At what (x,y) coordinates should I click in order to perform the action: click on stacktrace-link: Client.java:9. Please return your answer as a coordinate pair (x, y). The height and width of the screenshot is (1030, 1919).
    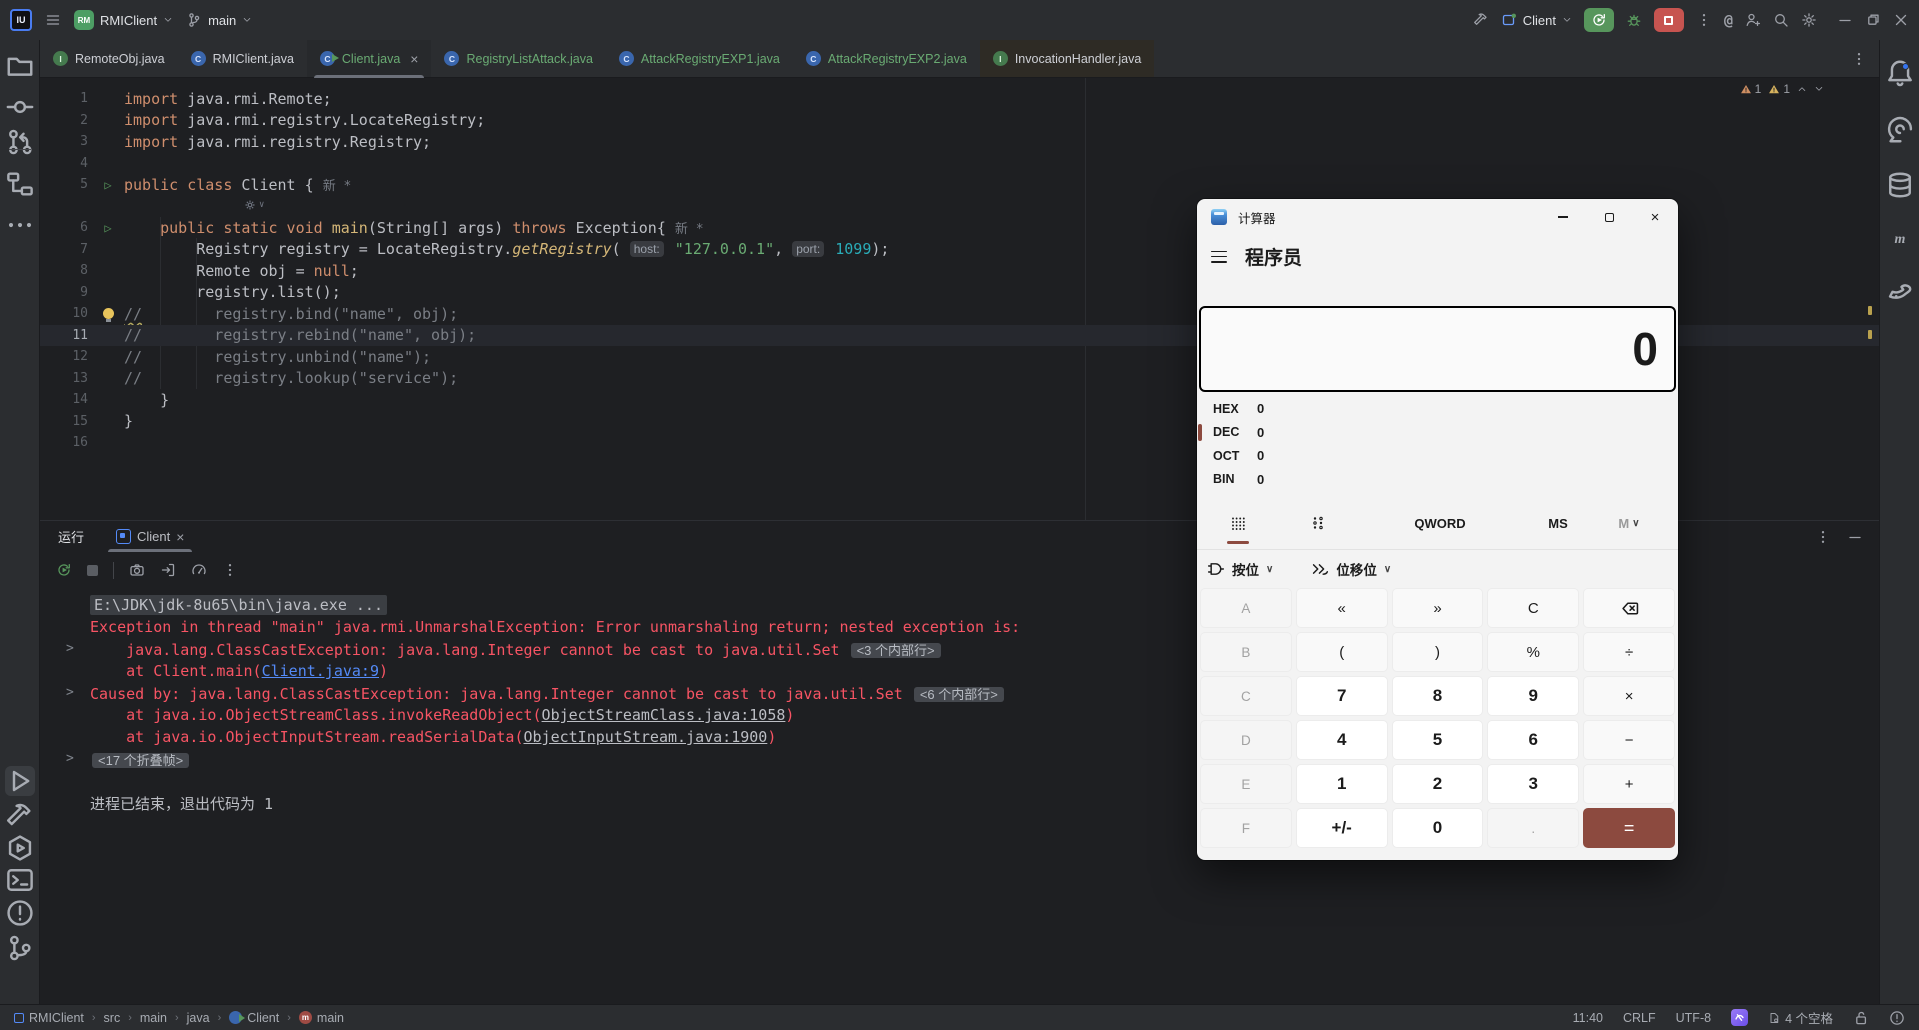
    Looking at the image, I should click on (320, 671).